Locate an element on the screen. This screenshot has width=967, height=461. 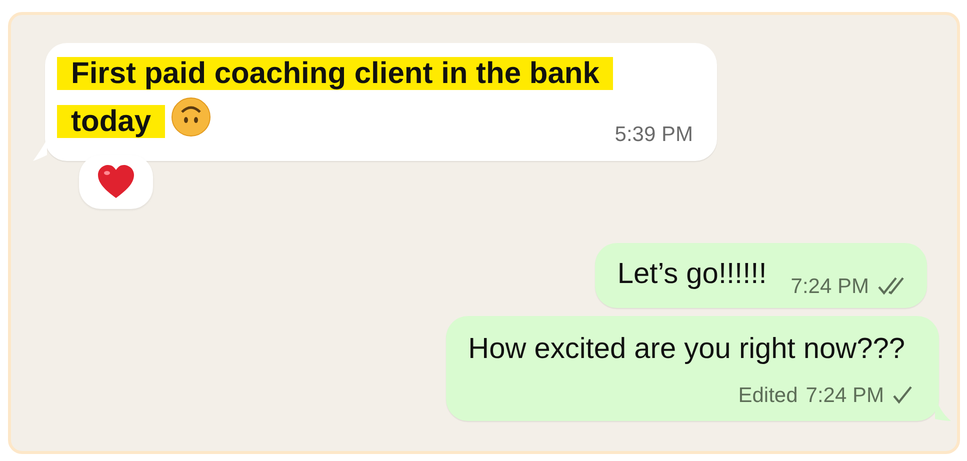
message-text: Let’s go!!!!!! is located at coordinates (692, 274).